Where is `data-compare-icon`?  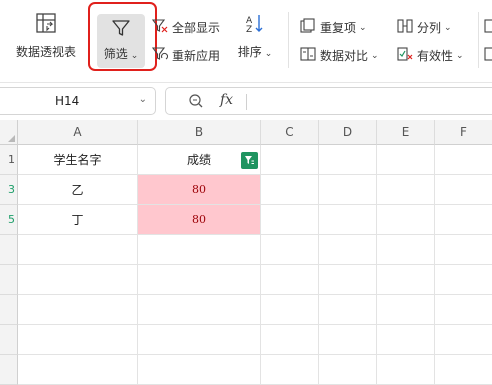
data-compare-icon is located at coordinates (310, 55).